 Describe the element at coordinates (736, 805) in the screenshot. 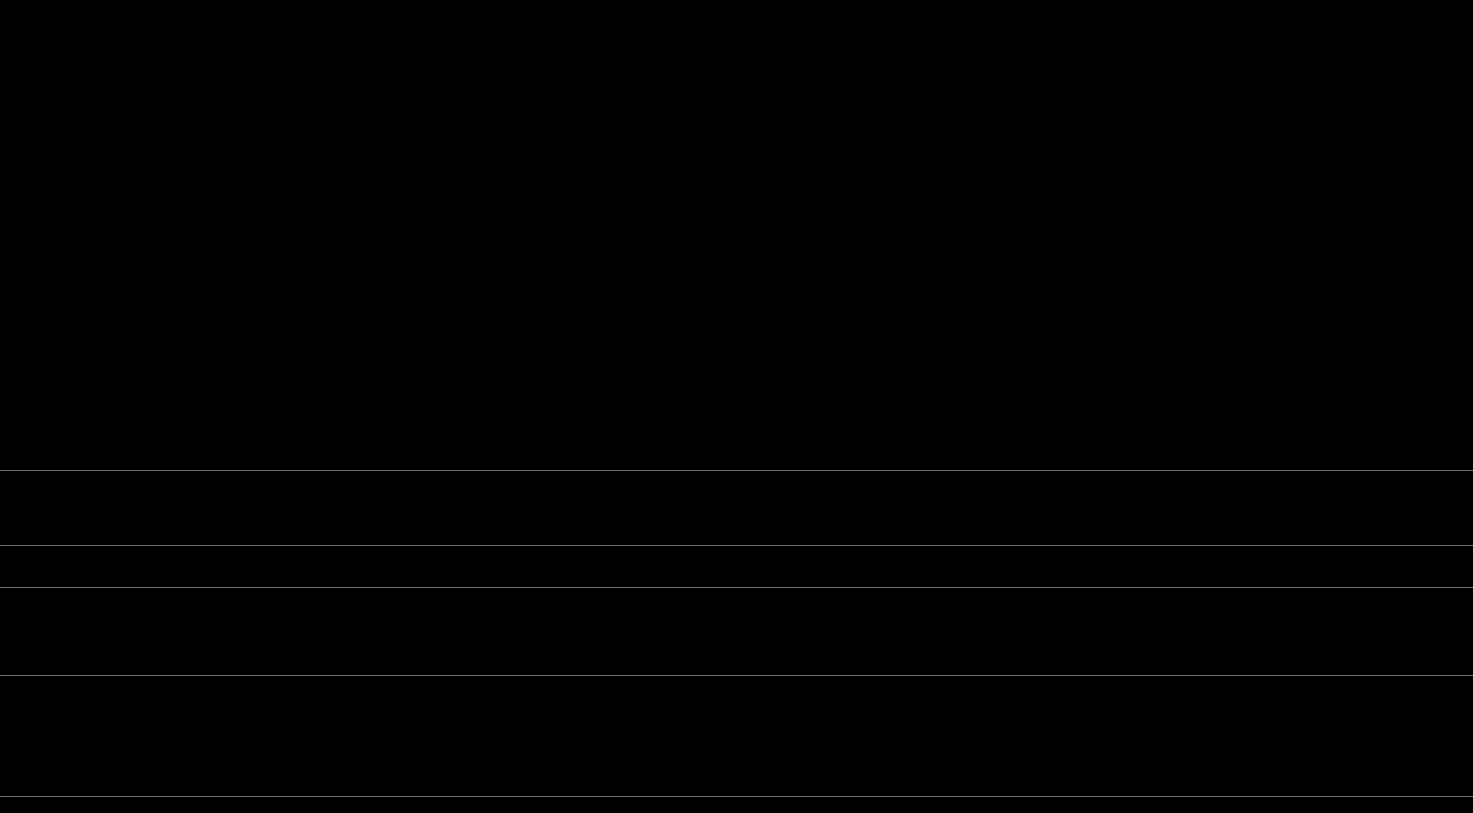

I see `time-axis` at that location.